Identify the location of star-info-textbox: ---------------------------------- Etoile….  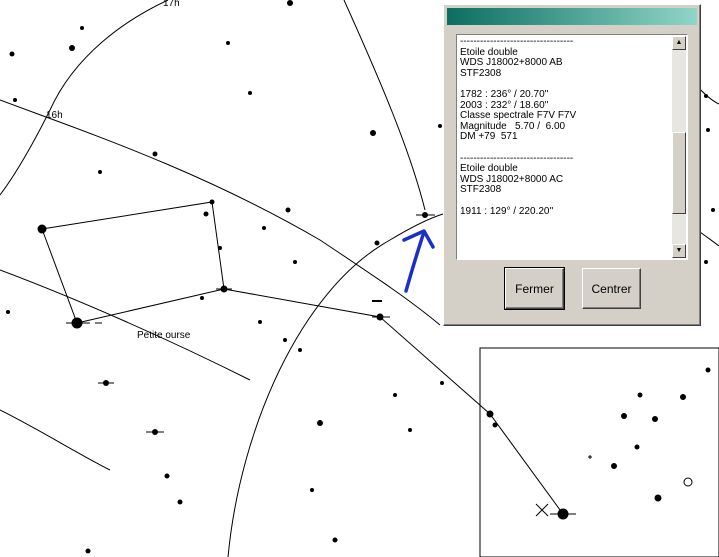
(572, 147).